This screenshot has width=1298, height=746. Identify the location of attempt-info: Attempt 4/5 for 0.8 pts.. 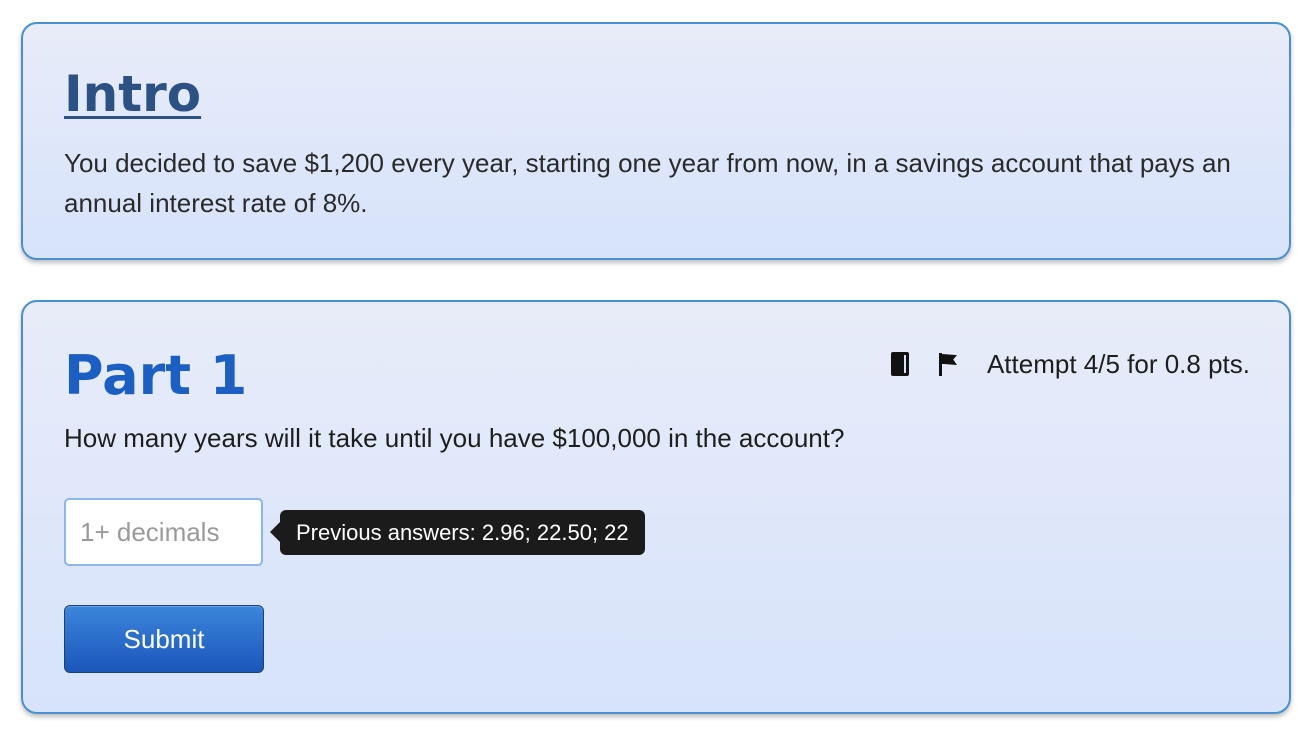
(1070, 364).